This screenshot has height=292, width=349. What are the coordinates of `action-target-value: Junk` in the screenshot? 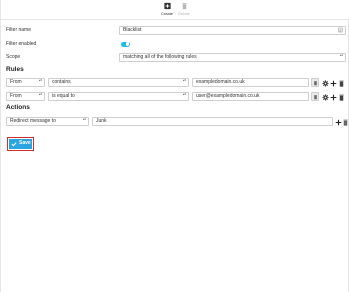 It's located at (101, 121).